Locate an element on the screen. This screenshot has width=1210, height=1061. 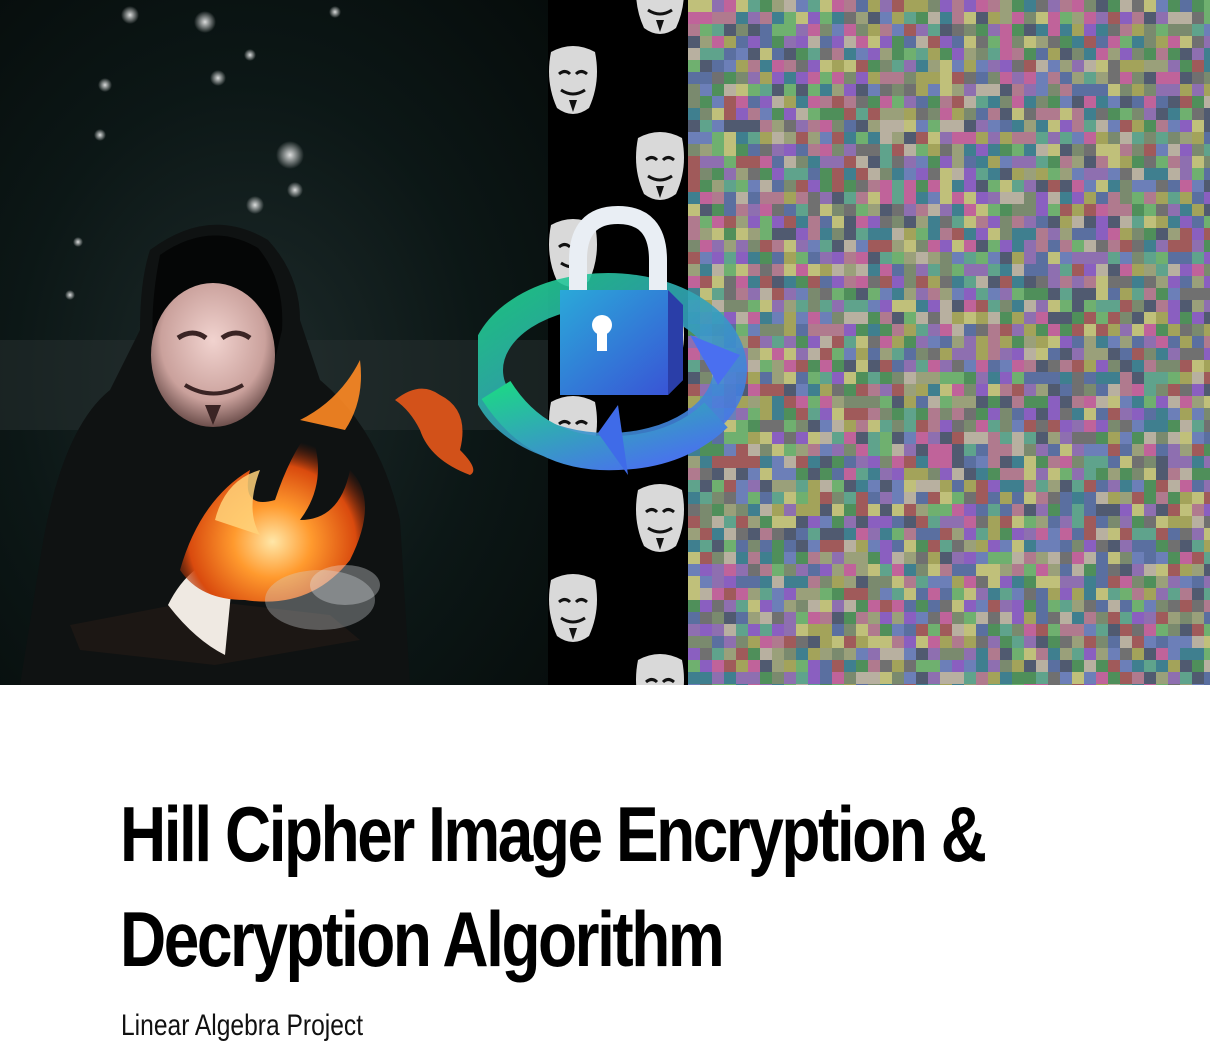
padlock-refresh-icon is located at coordinates (612, 340).